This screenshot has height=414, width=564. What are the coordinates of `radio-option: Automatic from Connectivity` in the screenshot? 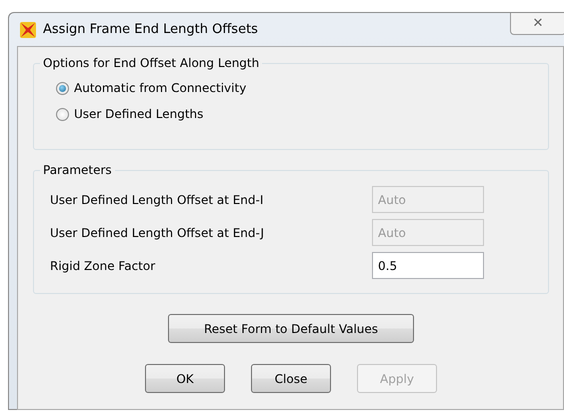 It's located at (302, 88).